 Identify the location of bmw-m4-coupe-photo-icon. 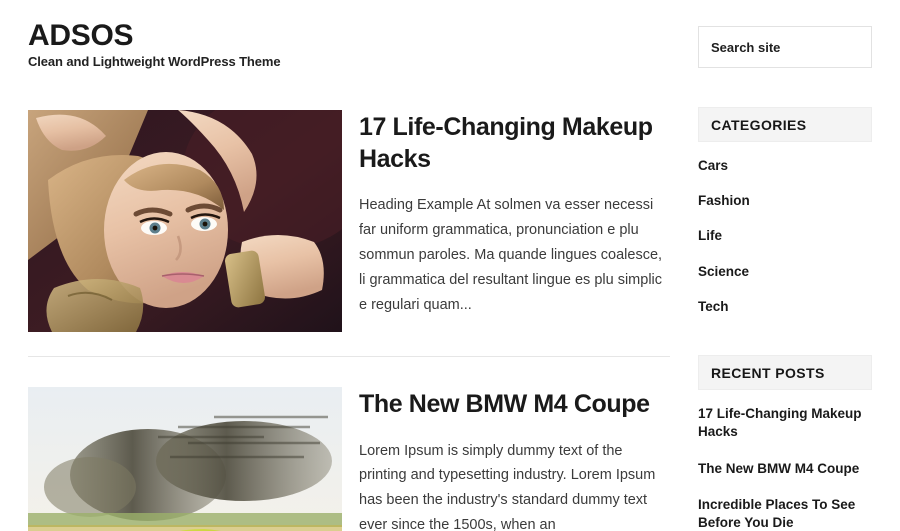
(185, 459).